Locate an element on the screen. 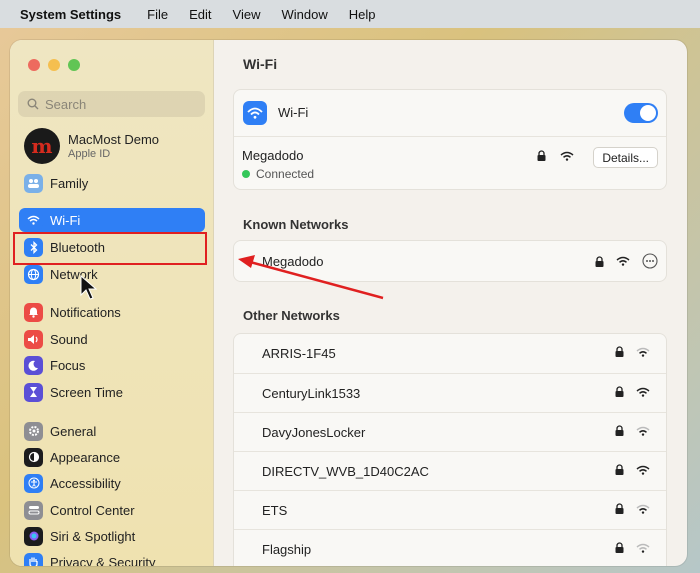 This screenshot has width=700, height=573. other-network-row: CenturyLink1533 is located at coordinates (450, 392).